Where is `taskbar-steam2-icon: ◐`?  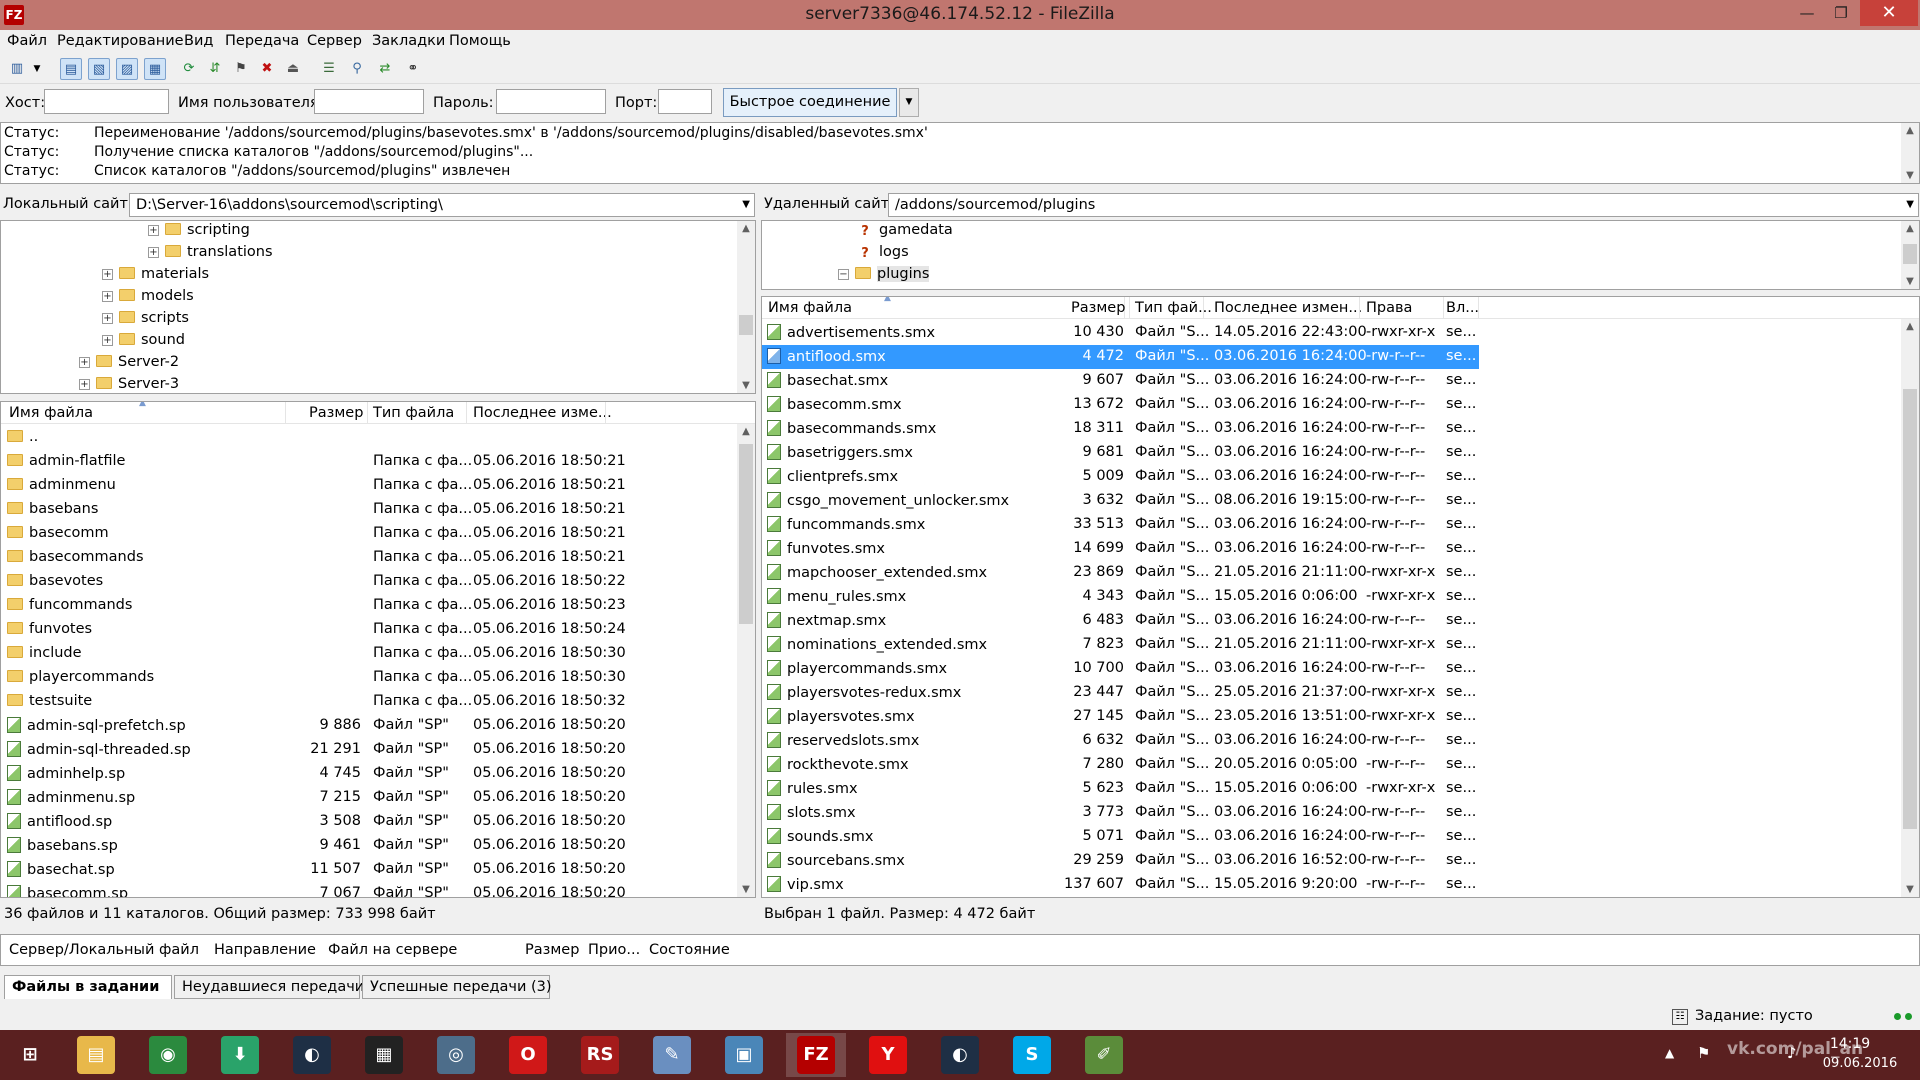 taskbar-steam2-icon: ◐ is located at coordinates (960, 1055).